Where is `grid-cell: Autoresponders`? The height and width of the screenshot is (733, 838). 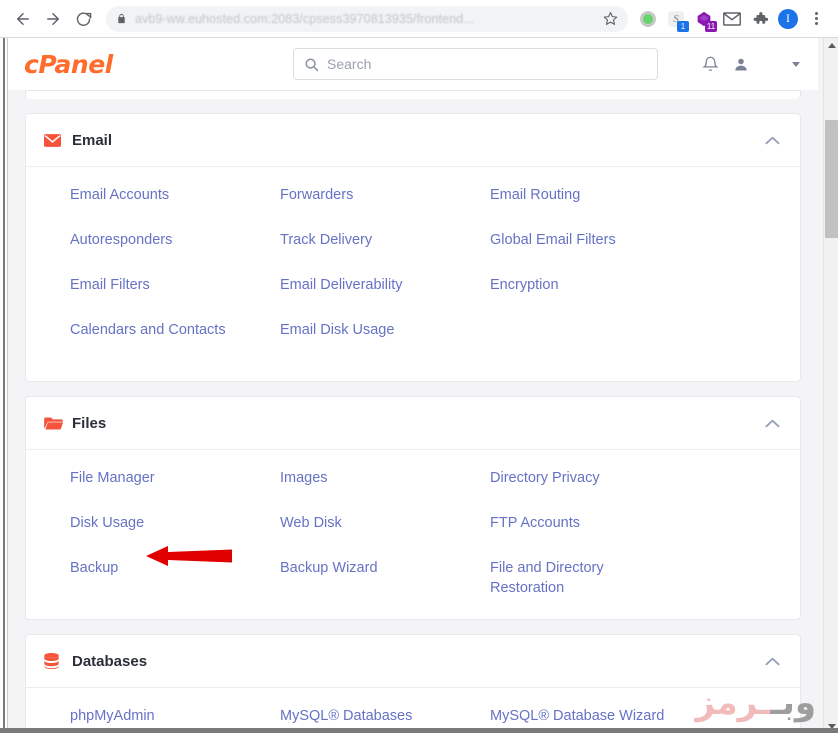 grid-cell: Autoresponders is located at coordinates (175, 252).